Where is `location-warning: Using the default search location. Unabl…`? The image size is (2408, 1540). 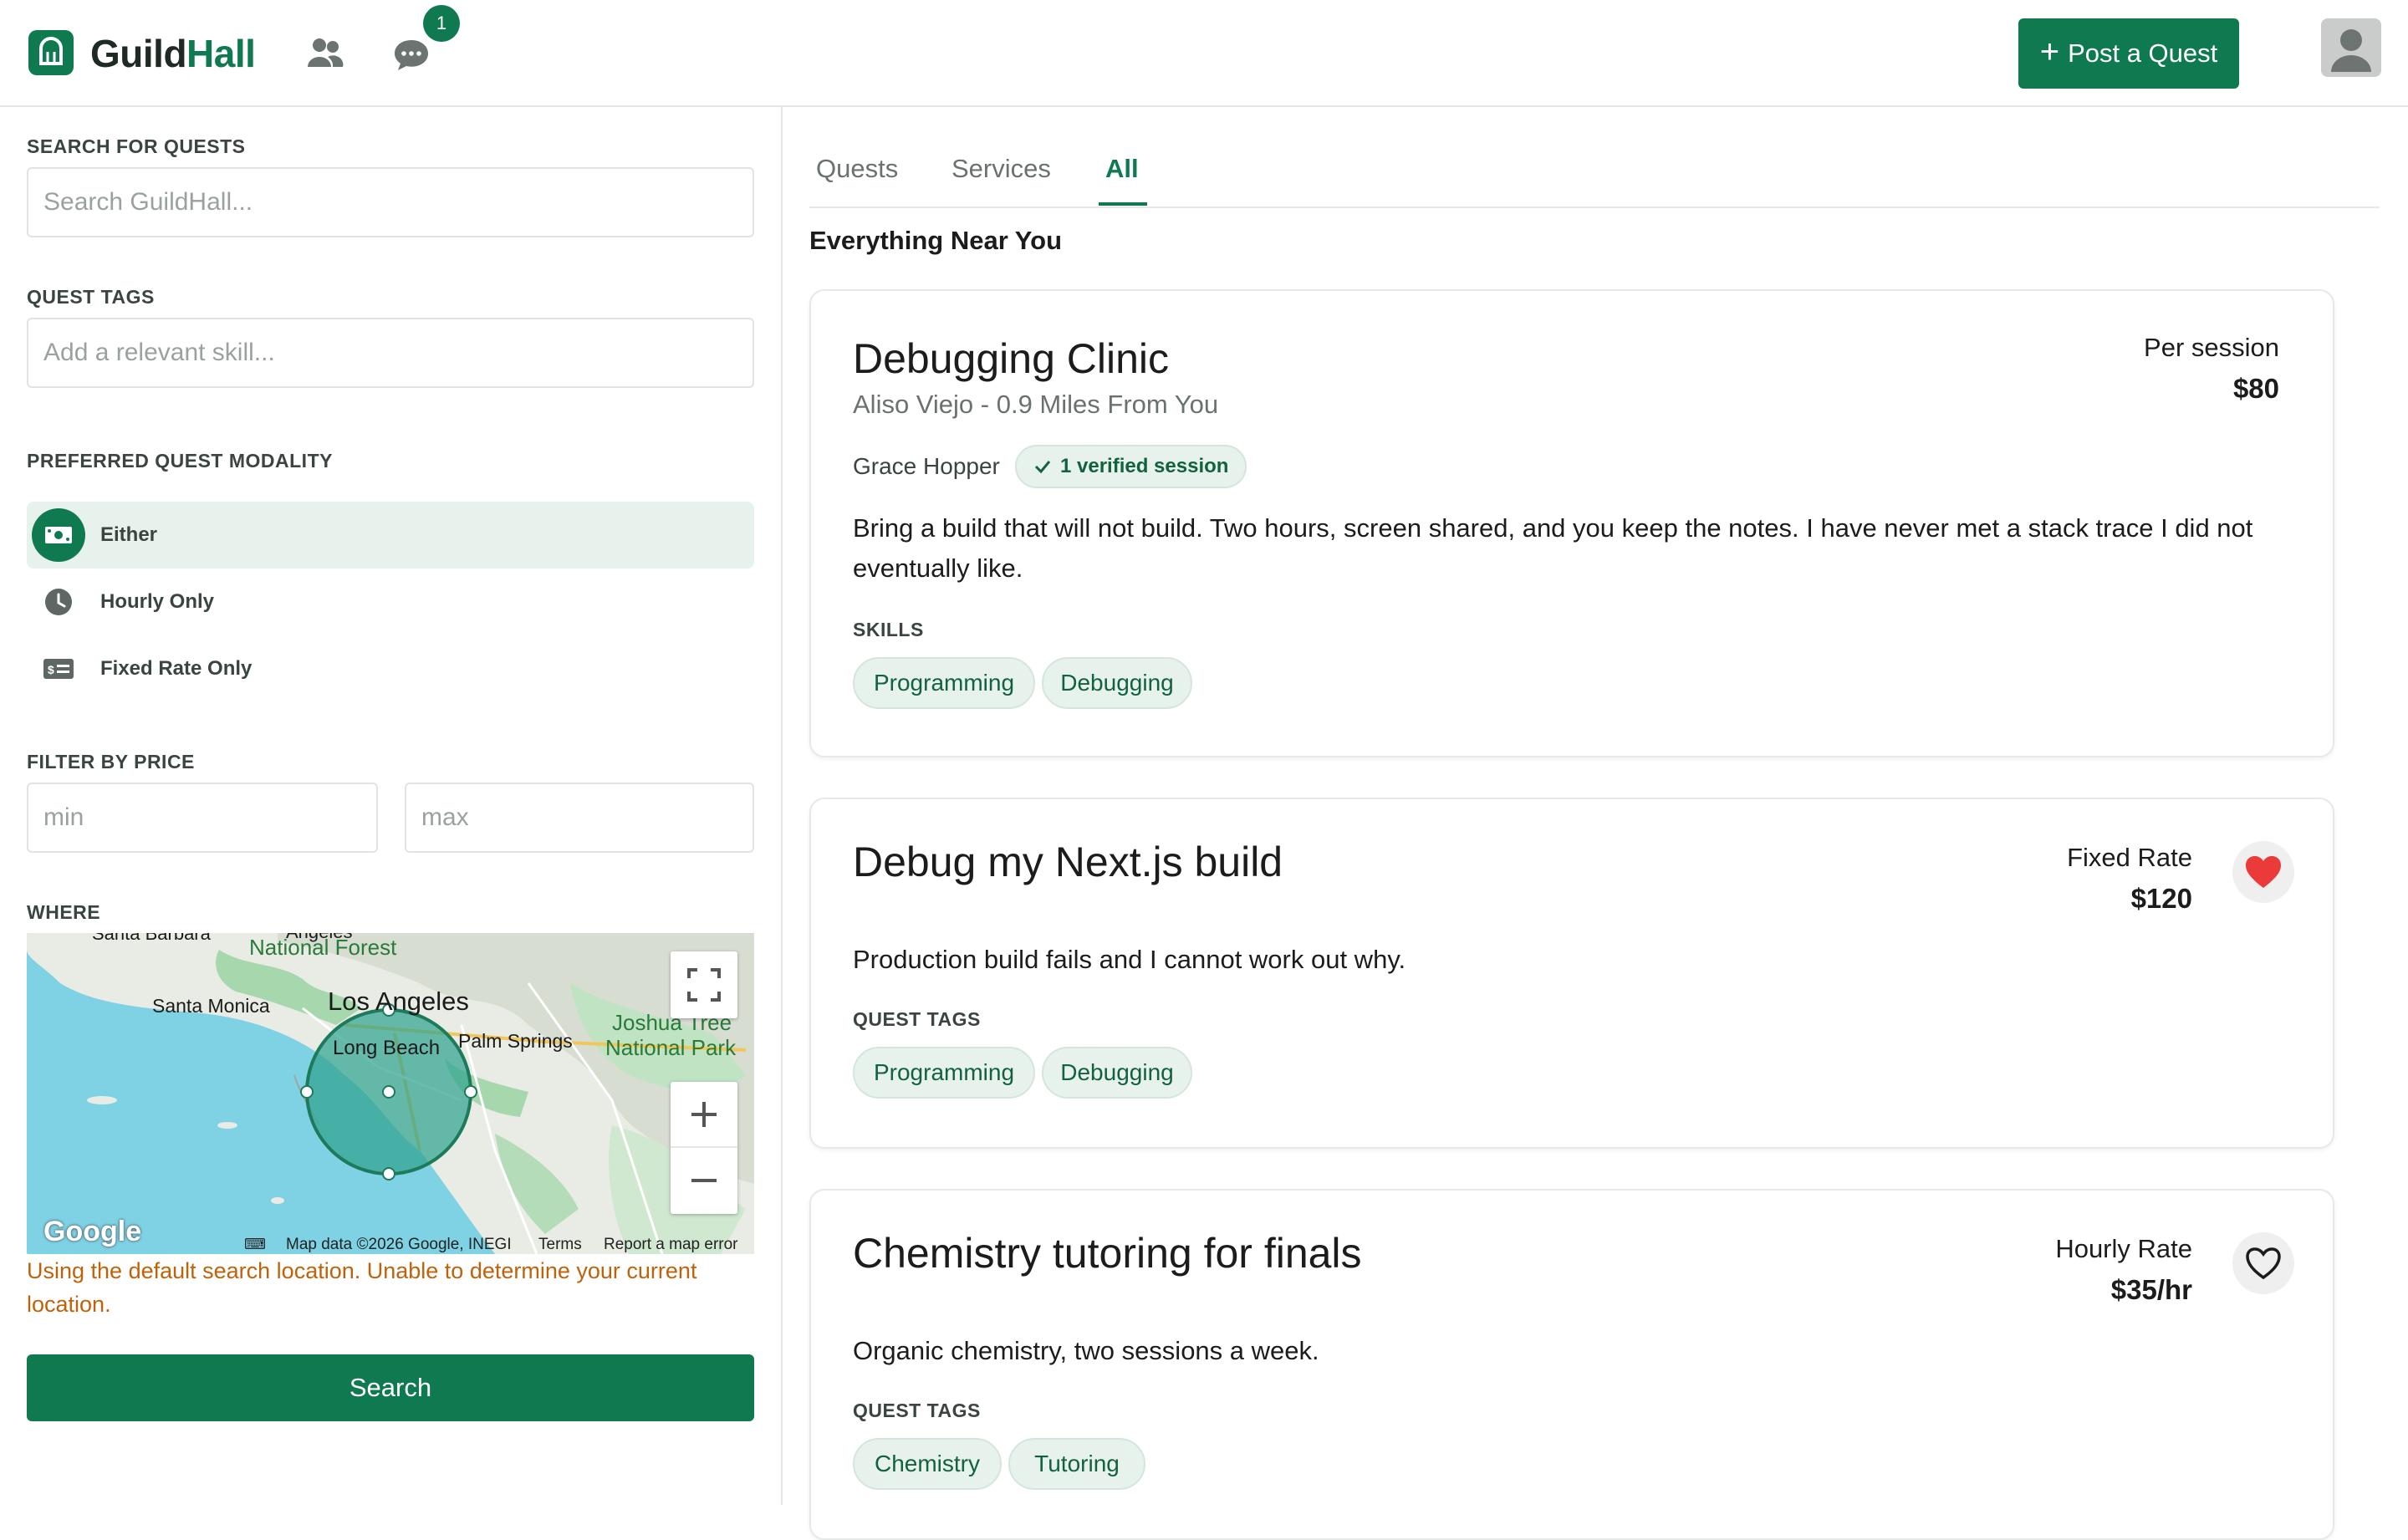
location-warning: Using the default search location. Unabl… is located at coordinates (362, 1288).